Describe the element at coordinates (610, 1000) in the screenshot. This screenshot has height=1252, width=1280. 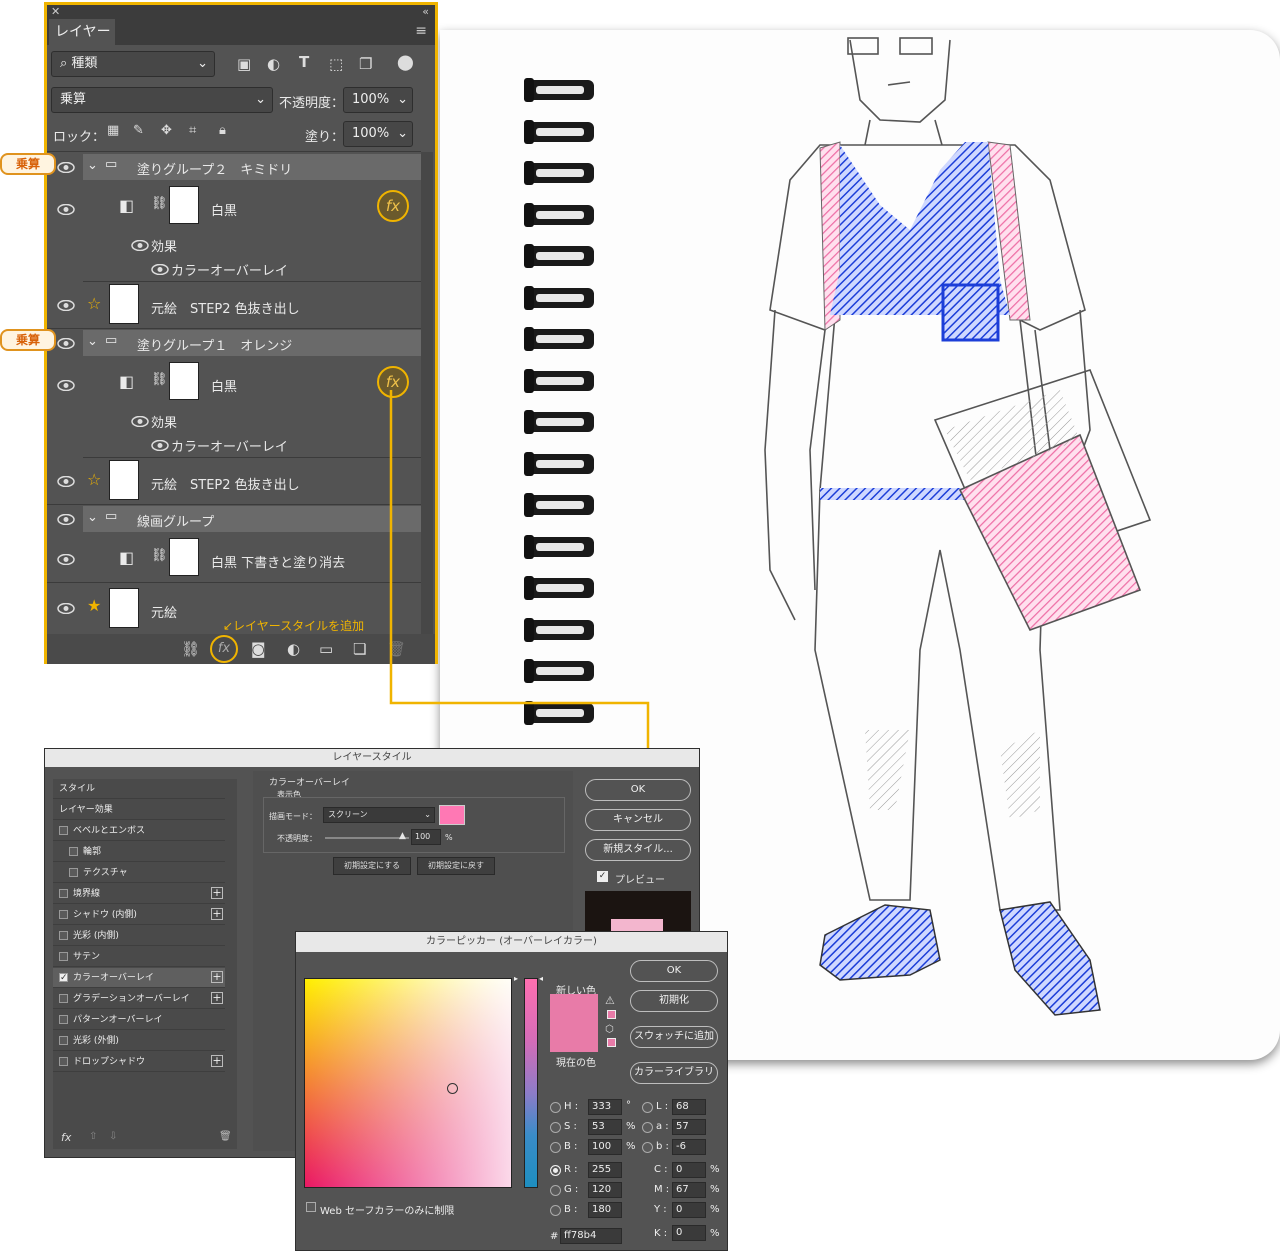
I see `warning-icon: ⚠` at that location.